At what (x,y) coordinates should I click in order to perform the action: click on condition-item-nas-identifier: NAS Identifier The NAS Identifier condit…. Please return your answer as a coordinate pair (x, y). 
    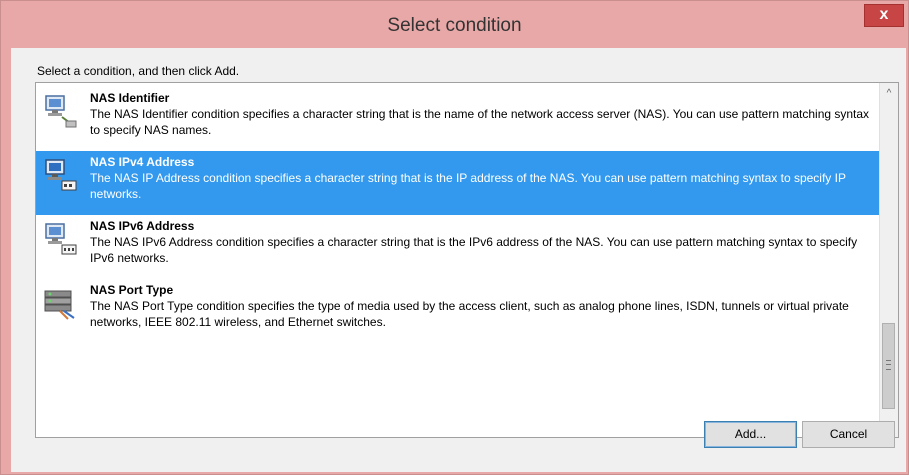
    Looking at the image, I should click on (458, 119).